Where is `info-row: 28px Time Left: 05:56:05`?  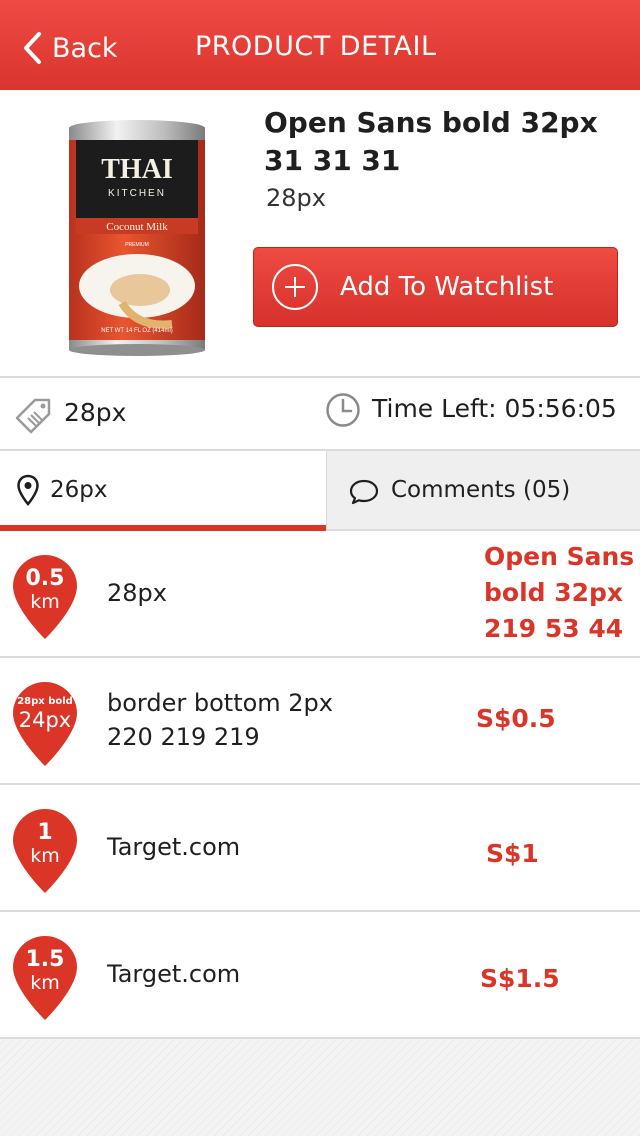 info-row: 28px Time Left: 05:56:05 is located at coordinates (320, 414).